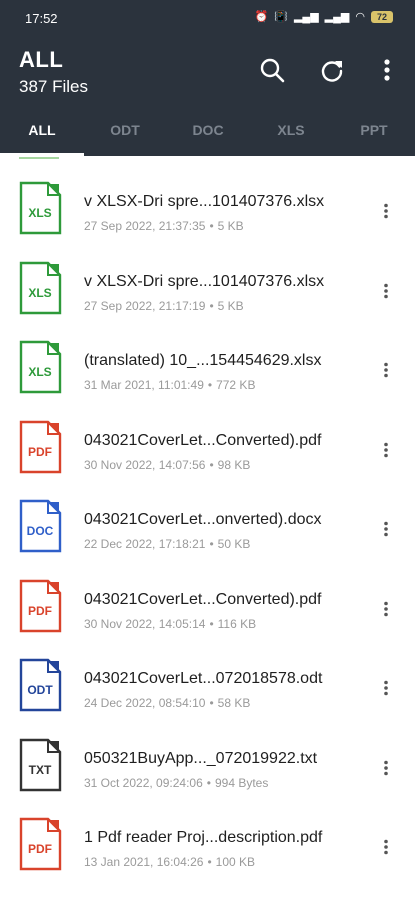  What do you see at coordinates (236, 385) in the screenshot?
I see `file-size: 772 KB` at bounding box center [236, 385].